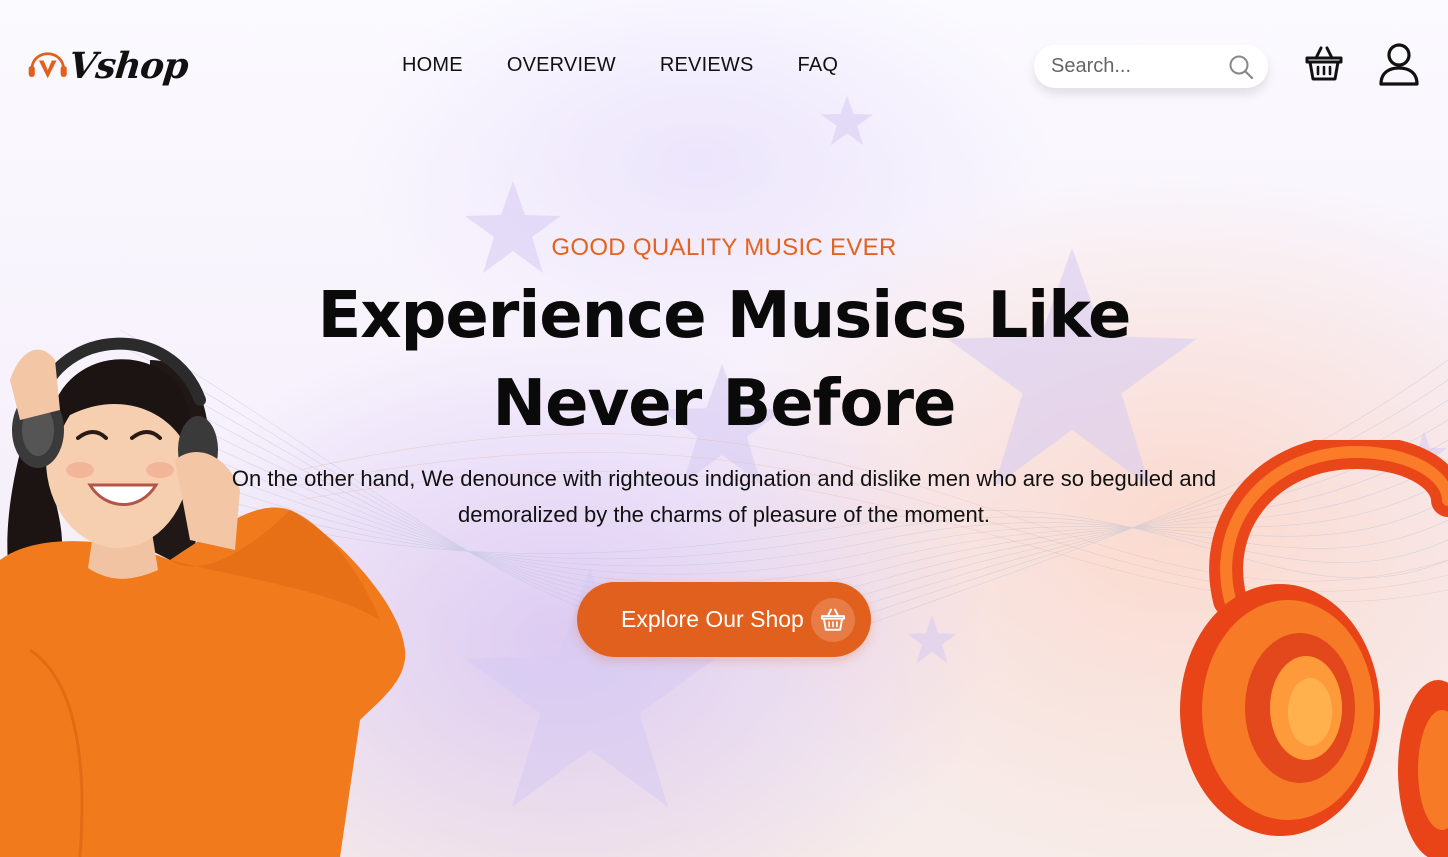 The image size is (1448, 857). I want to click on brand-logo: Vshop, so click(109, 66).